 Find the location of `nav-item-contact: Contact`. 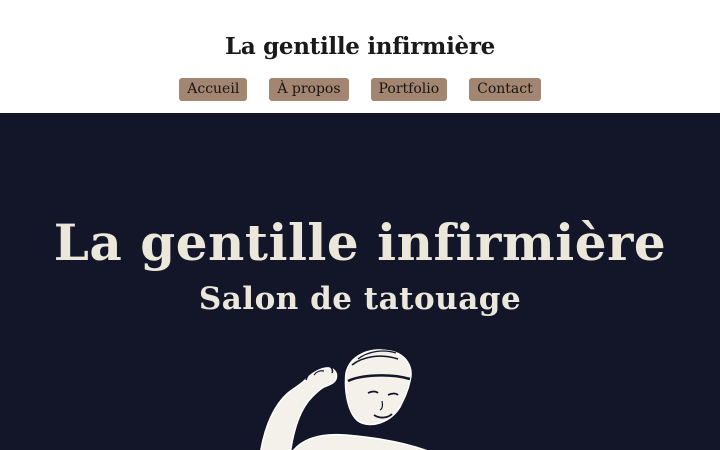

nav-item-contact: Contact is located at coordinates (505, 89).